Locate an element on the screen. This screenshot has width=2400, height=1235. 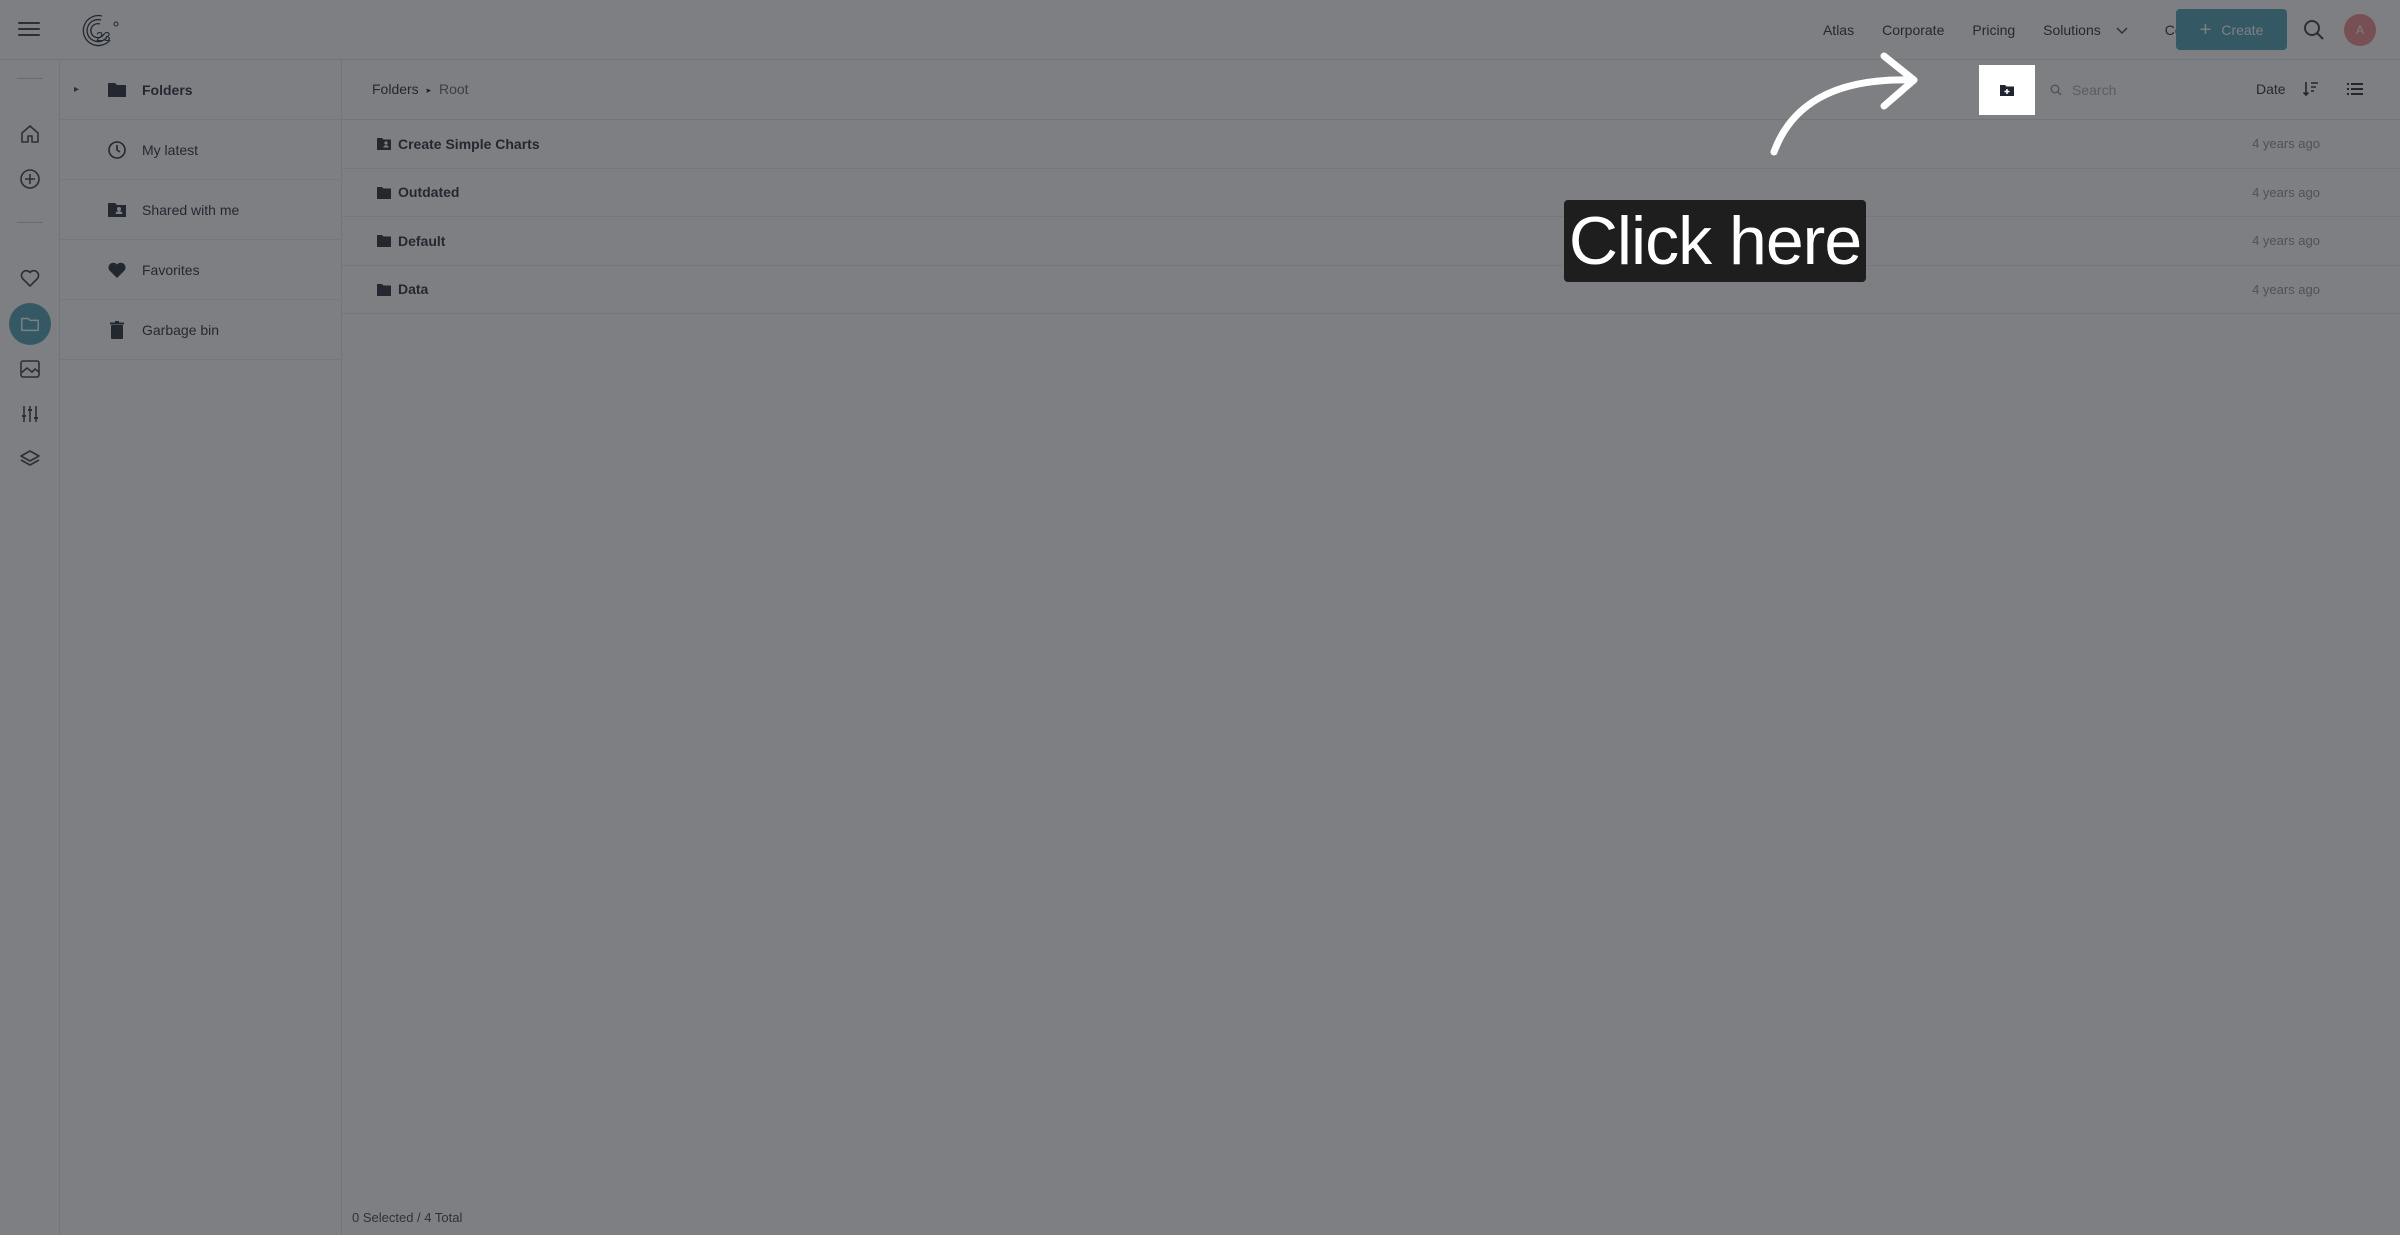
highlighted-new-folder-button is located at coordinates (2007, 90).